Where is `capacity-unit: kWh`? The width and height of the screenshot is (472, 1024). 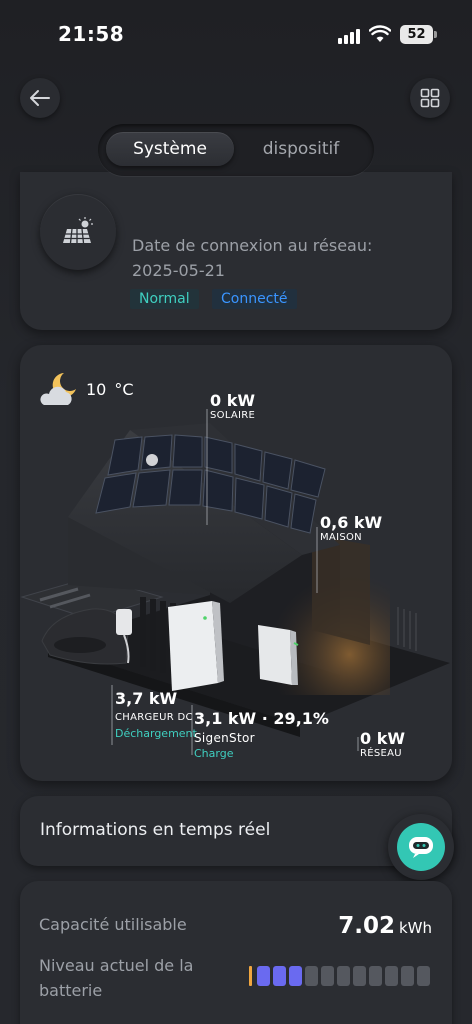 capacity-unit: kWh is located at coordinates (415, 928).